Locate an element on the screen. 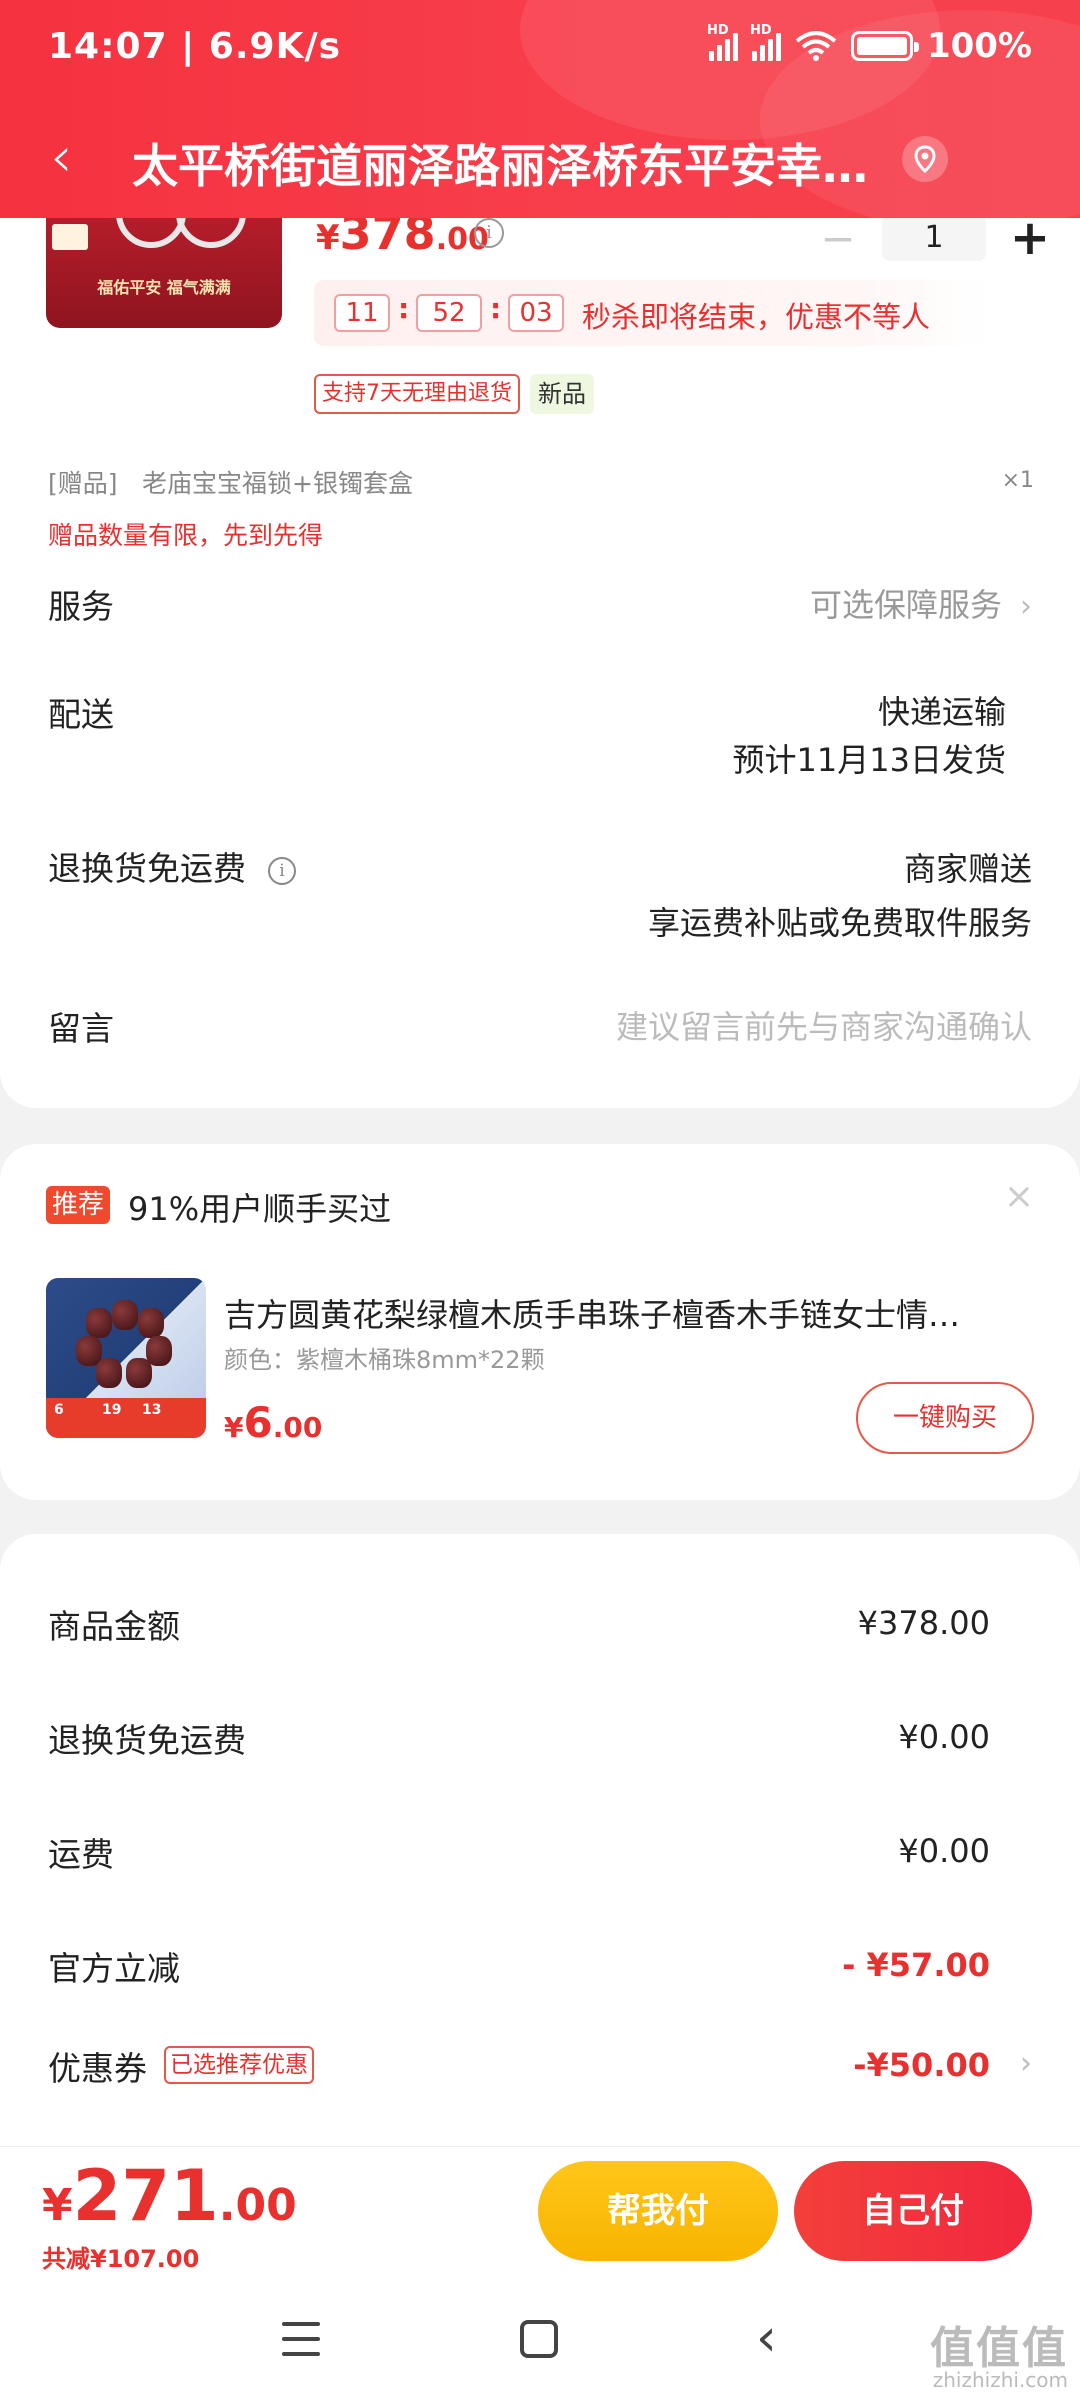 Image resolution: width=1080 pixels, height=2400 pixels. service-label: 服务 is located at coordinates (81, 606).